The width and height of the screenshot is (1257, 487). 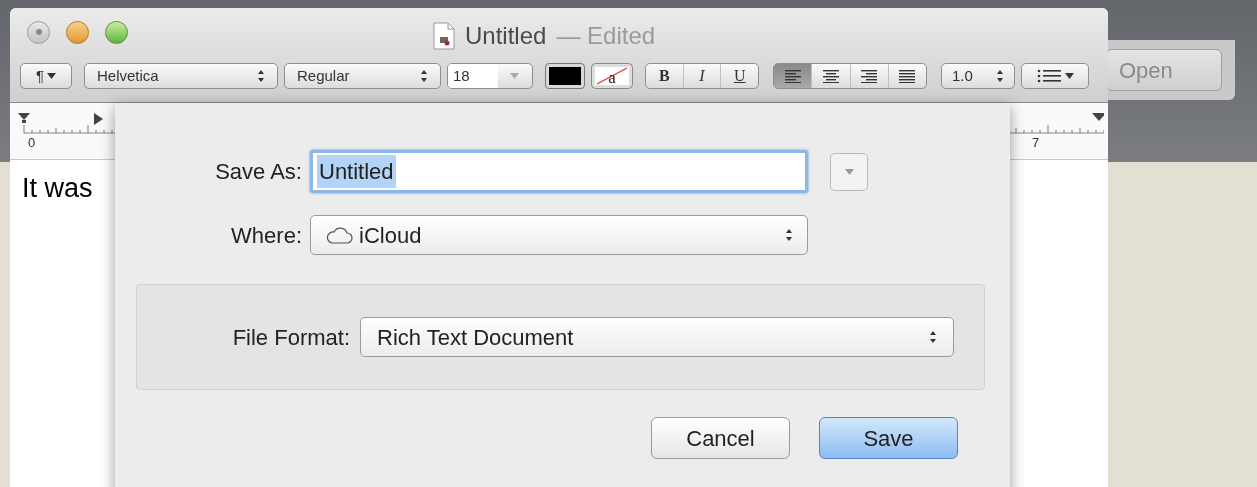 What do you see at coordinates (116, 32) in the screenshot?
I see `zoom-button` at bounding box center [116, 32].